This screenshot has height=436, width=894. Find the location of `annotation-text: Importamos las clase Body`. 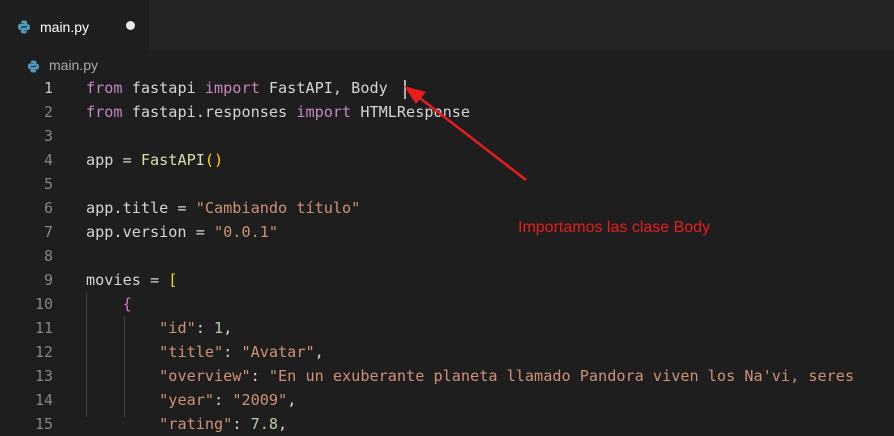

annotation-text: Importamos las clase Body is located at coordinates (614, 227).